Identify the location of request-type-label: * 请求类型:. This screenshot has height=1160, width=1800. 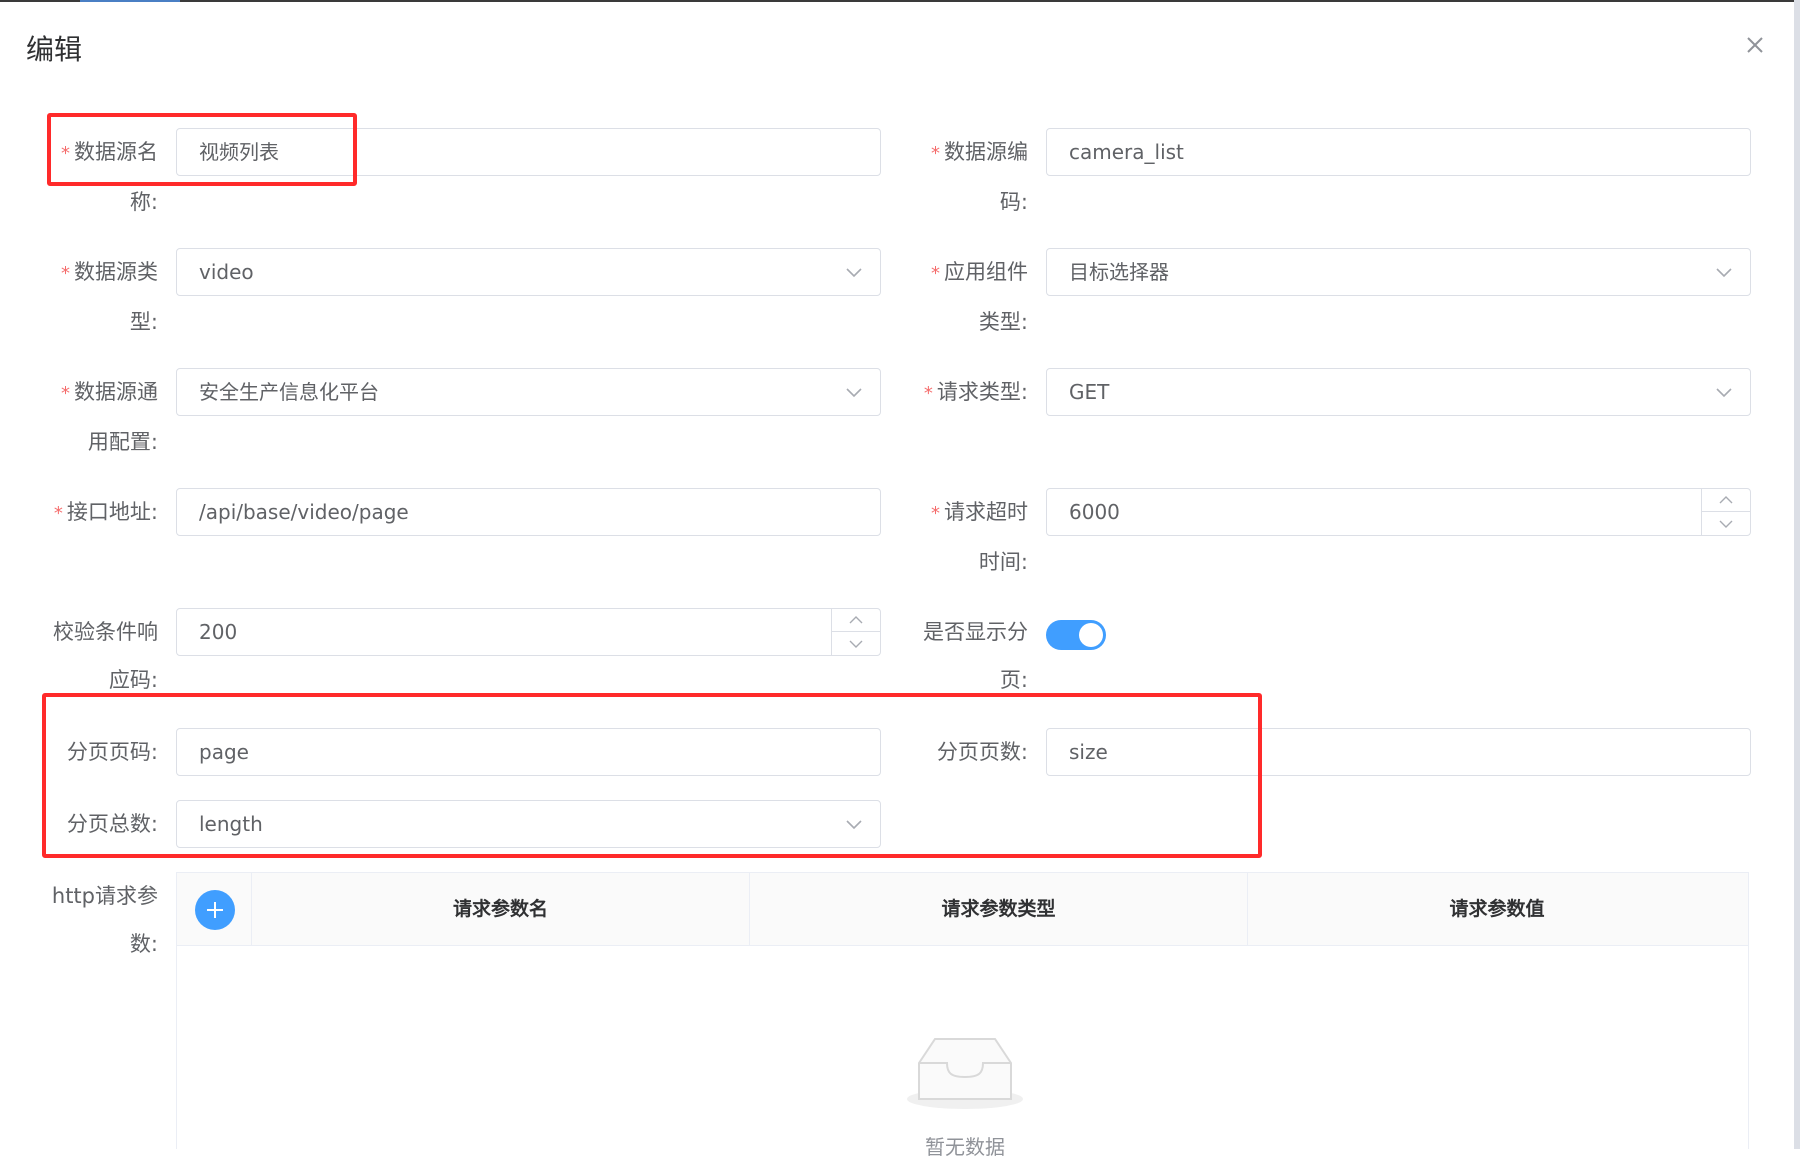
(975, 392).